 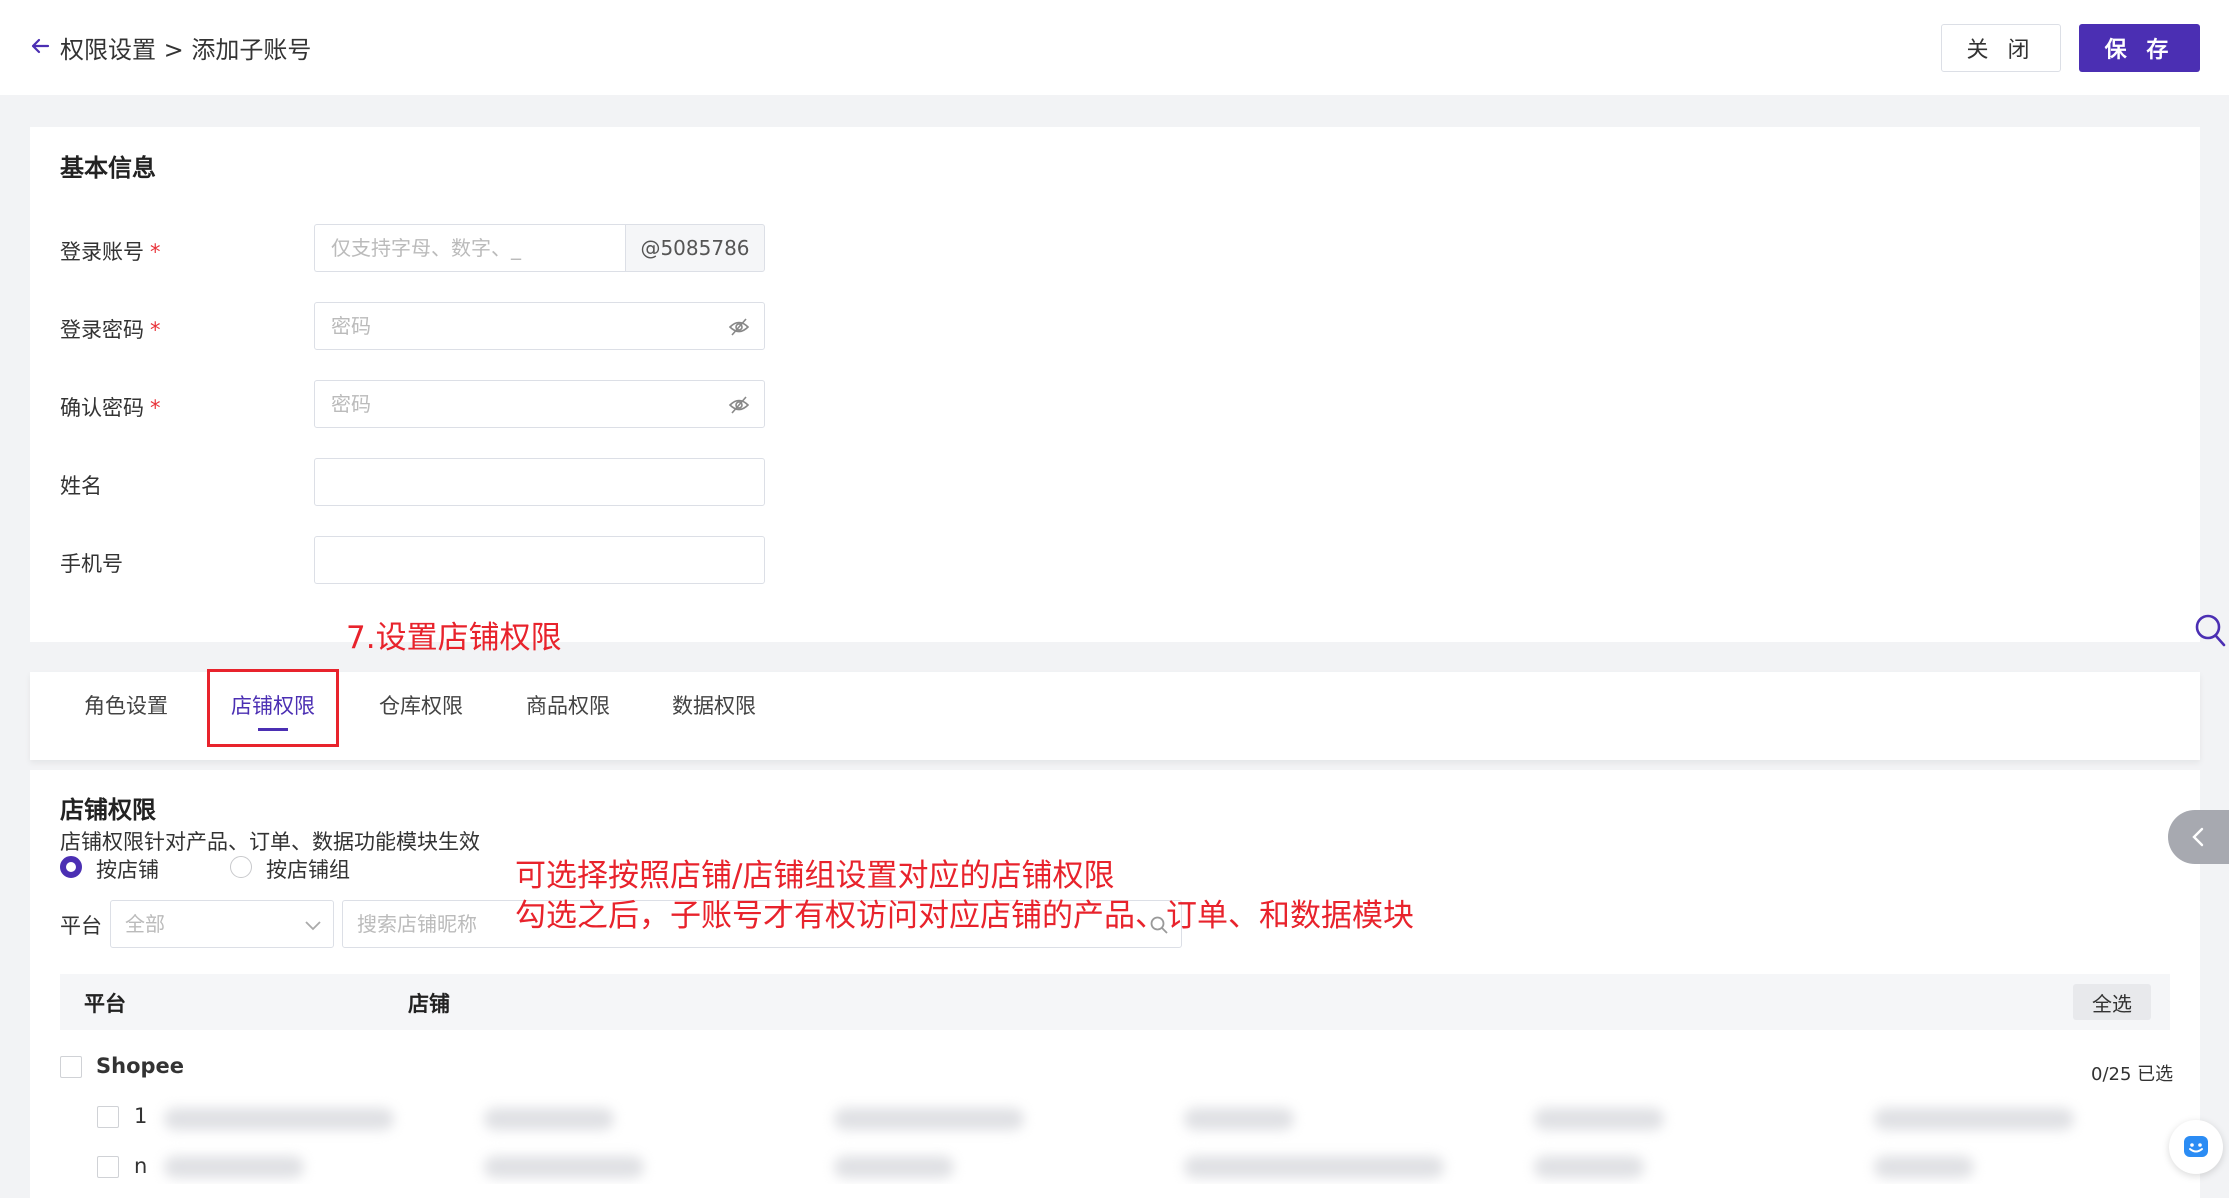 I want to click on platform-select: 全部, so click(x=222, y=924).